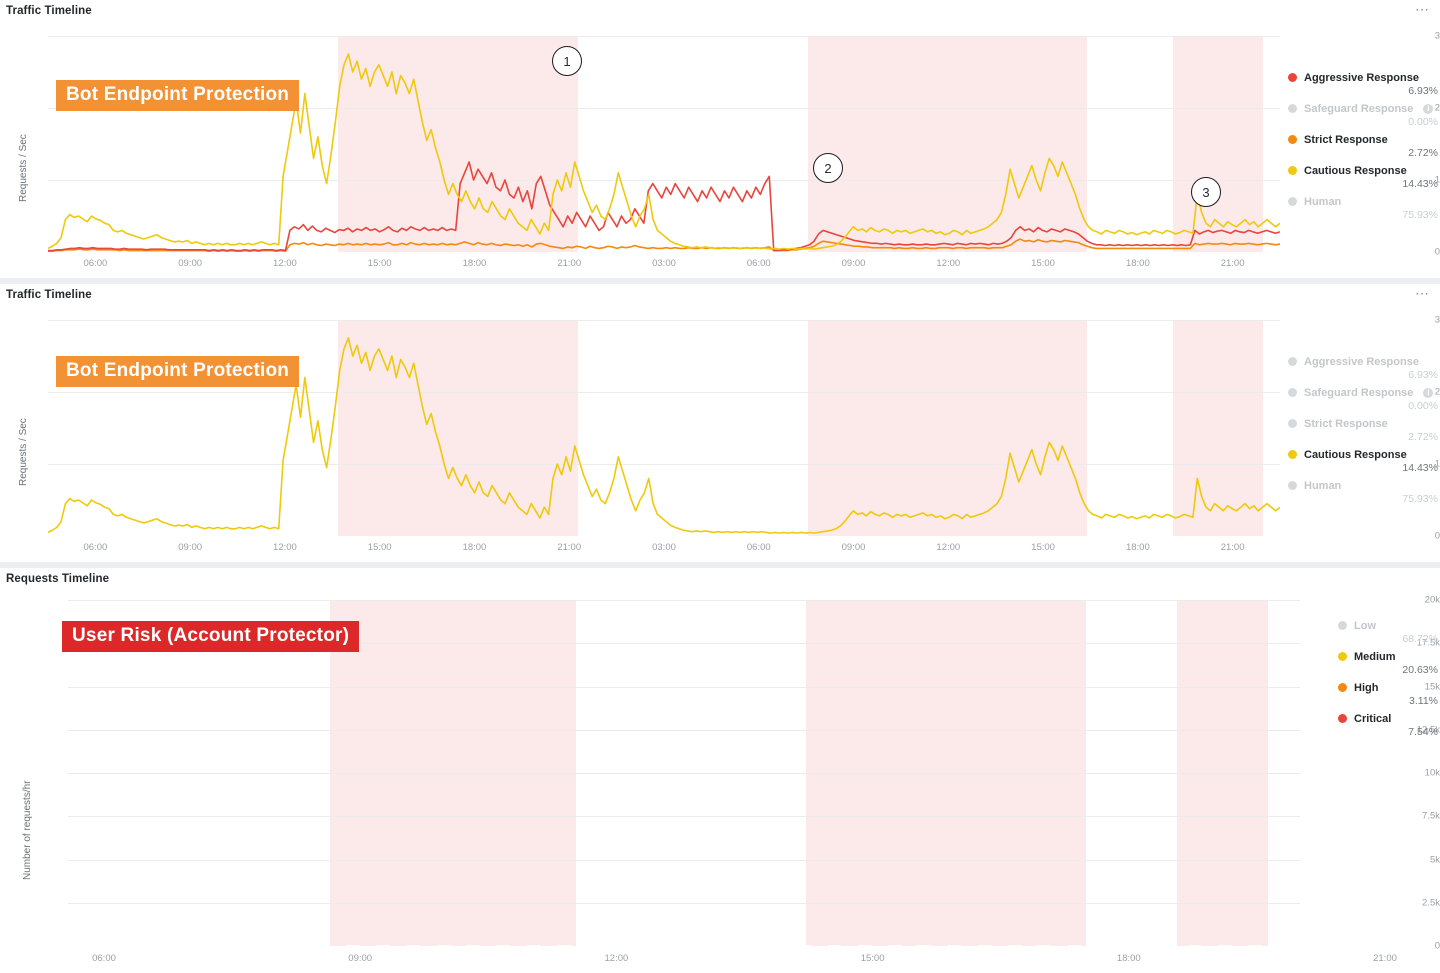  I want to click on y-tick: 2.5k, so click(1431, 903).